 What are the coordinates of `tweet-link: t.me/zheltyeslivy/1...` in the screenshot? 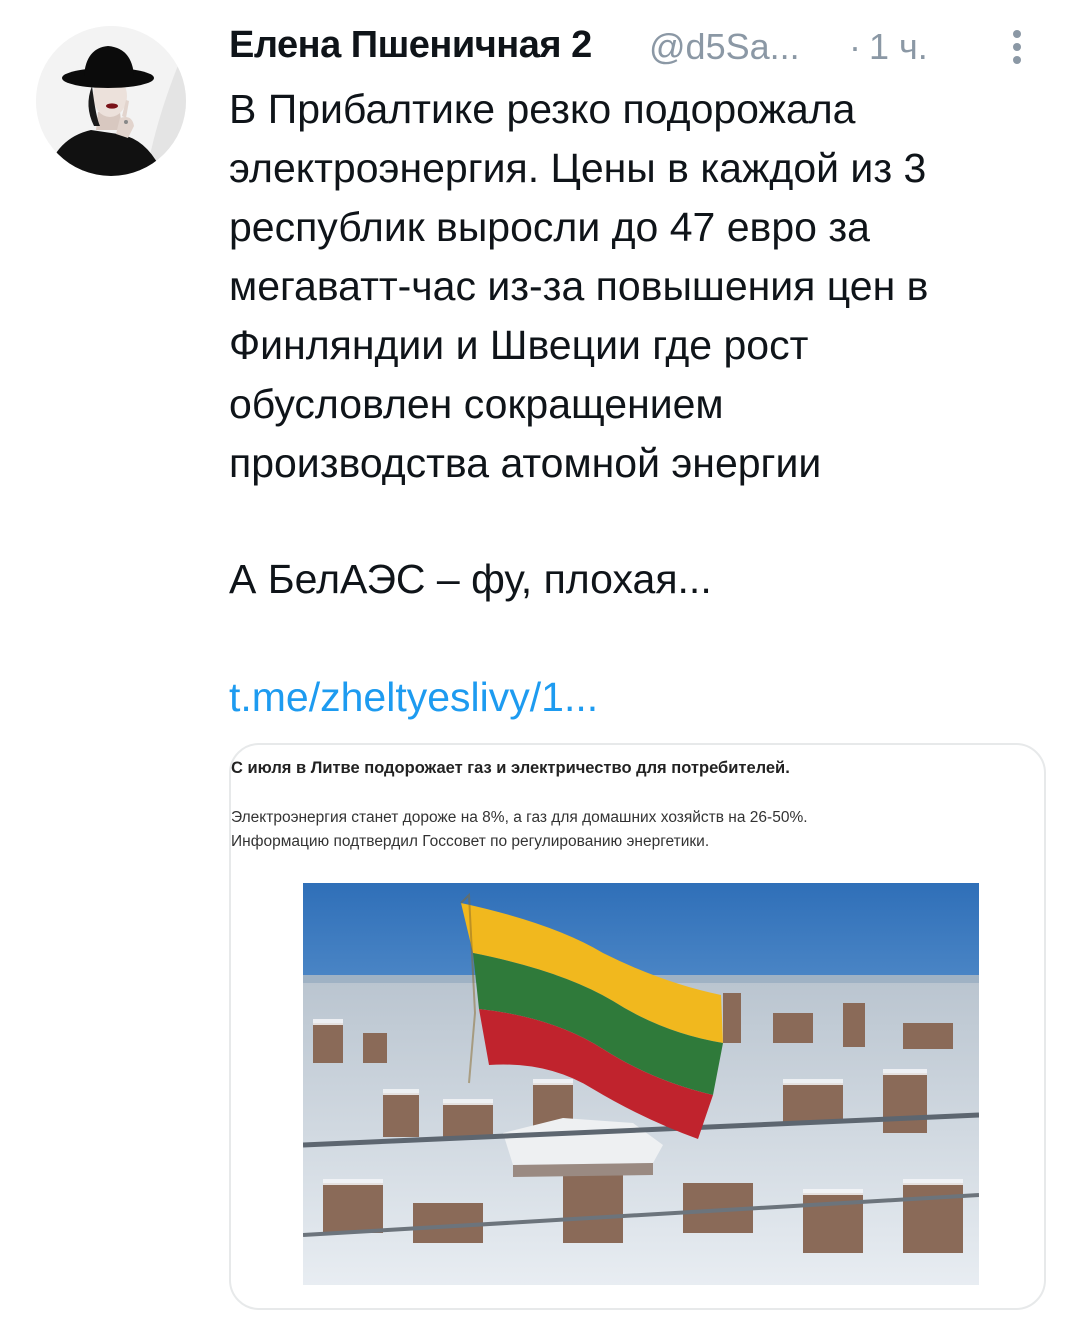 It's located at (413, 697).